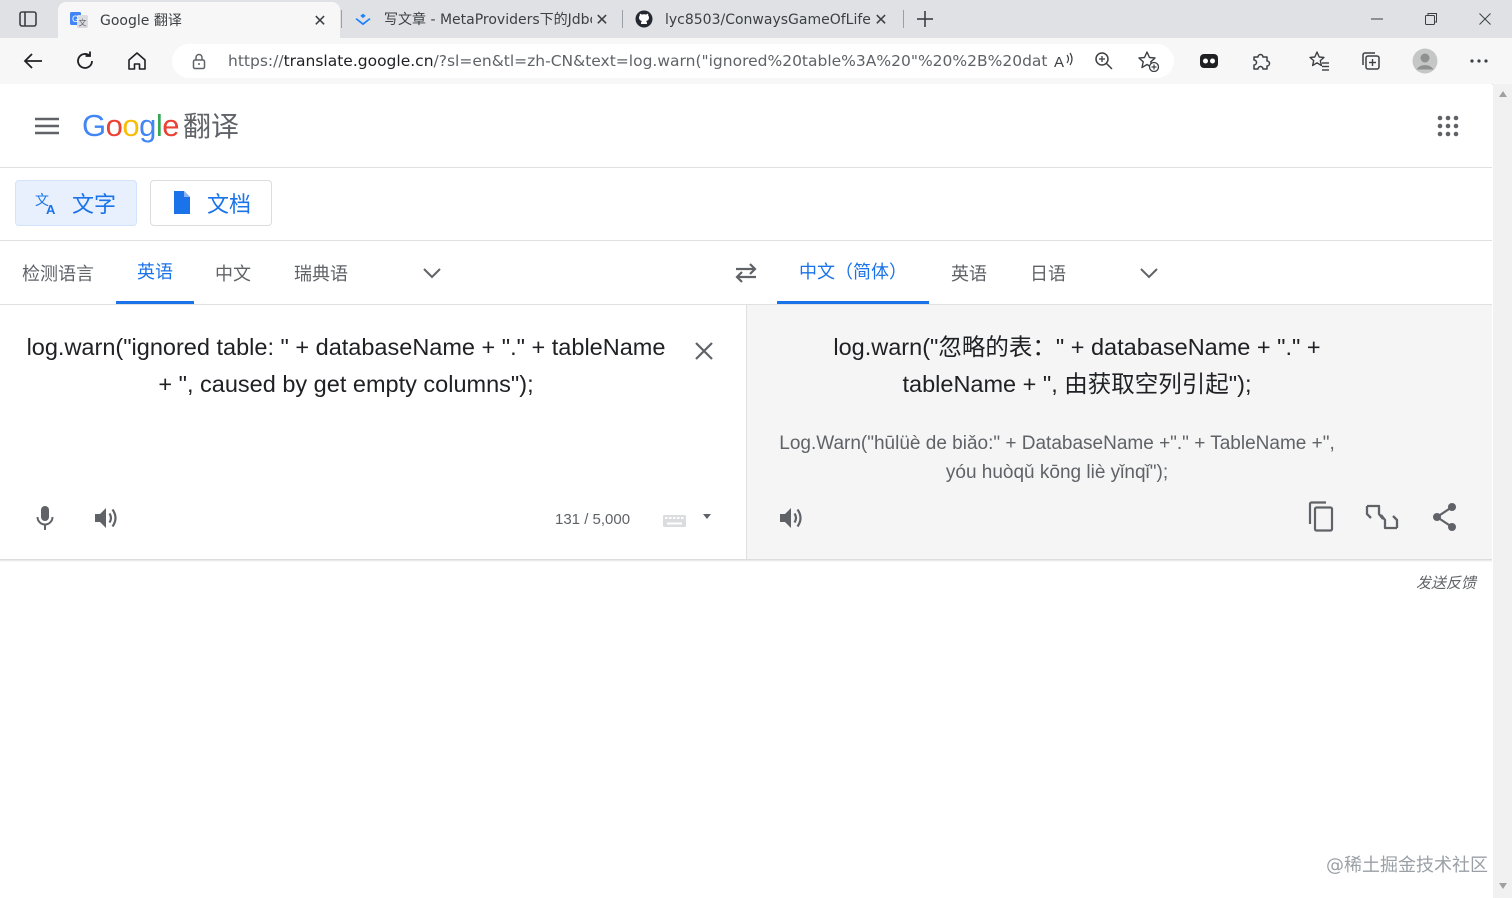 This screenshot has height=898, width=1512. Describe the element at coordinates (1319, 61) in the screenshot. I see `favorites-icon` at that location.